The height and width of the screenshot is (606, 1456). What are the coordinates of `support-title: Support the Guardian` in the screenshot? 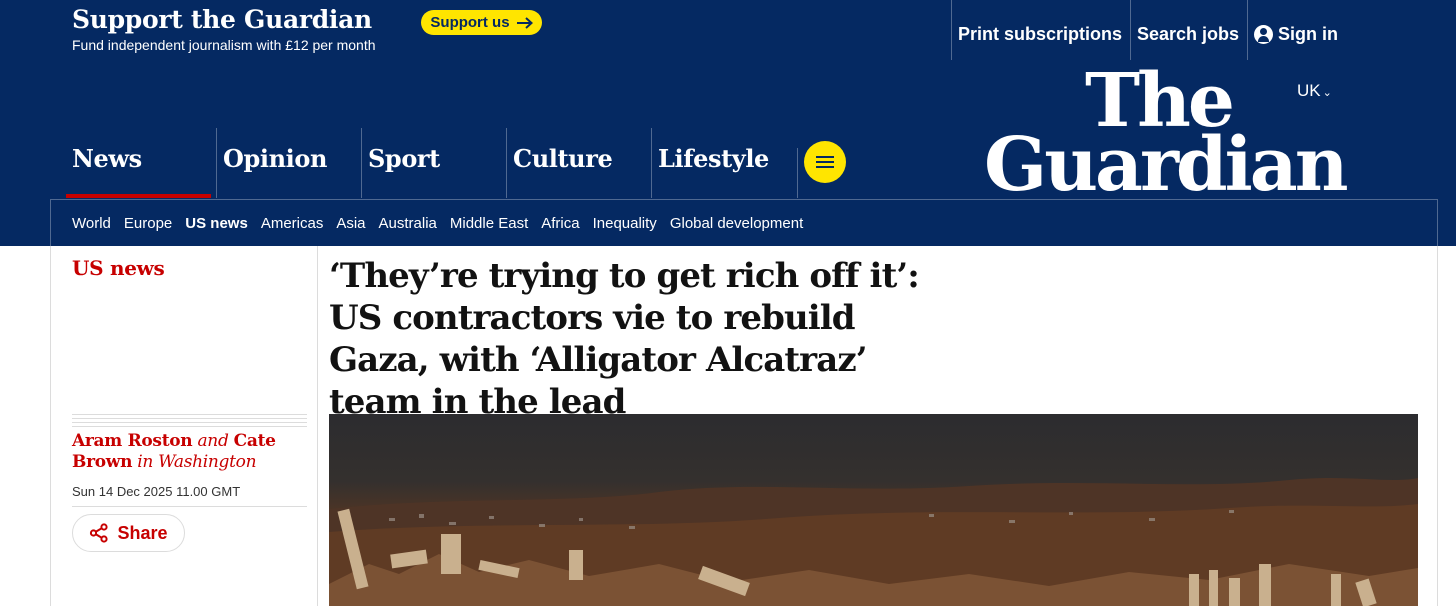 It's located at (222, 19).